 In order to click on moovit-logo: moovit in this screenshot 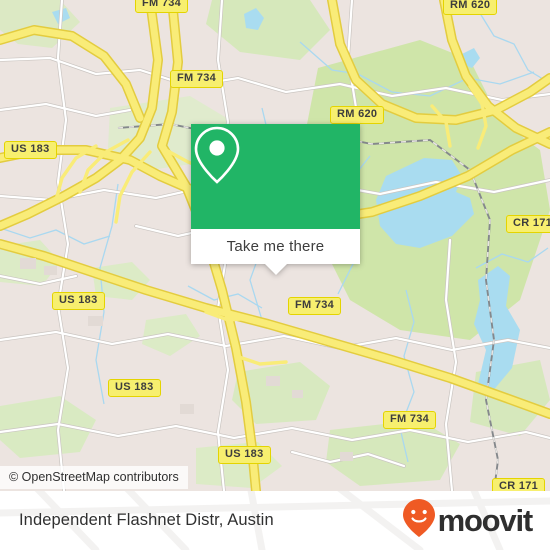, I will do `click(468, 520)`.